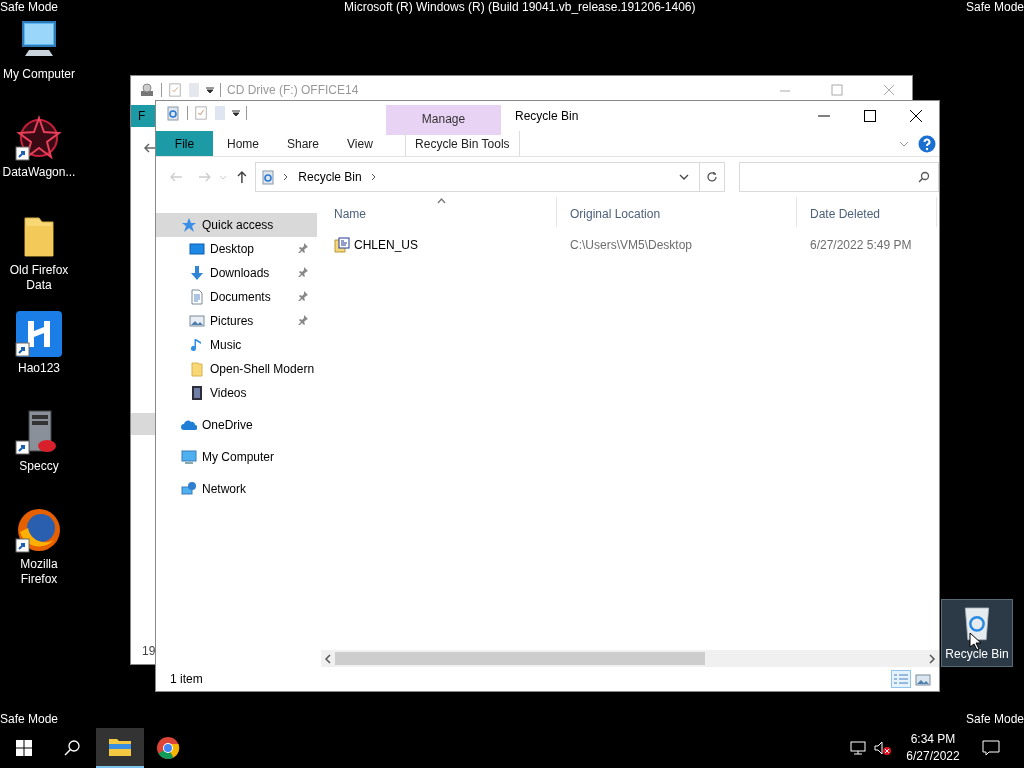  Describe the element at coordinates (197, 249) in the screenshot. I see `desktop-icon` at that location.